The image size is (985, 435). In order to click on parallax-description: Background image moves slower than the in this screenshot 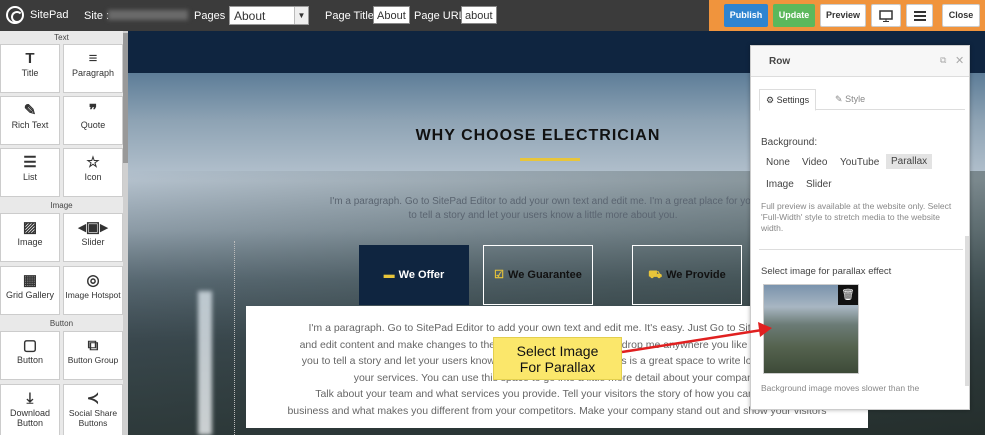, I will do `click(840, 388)`.